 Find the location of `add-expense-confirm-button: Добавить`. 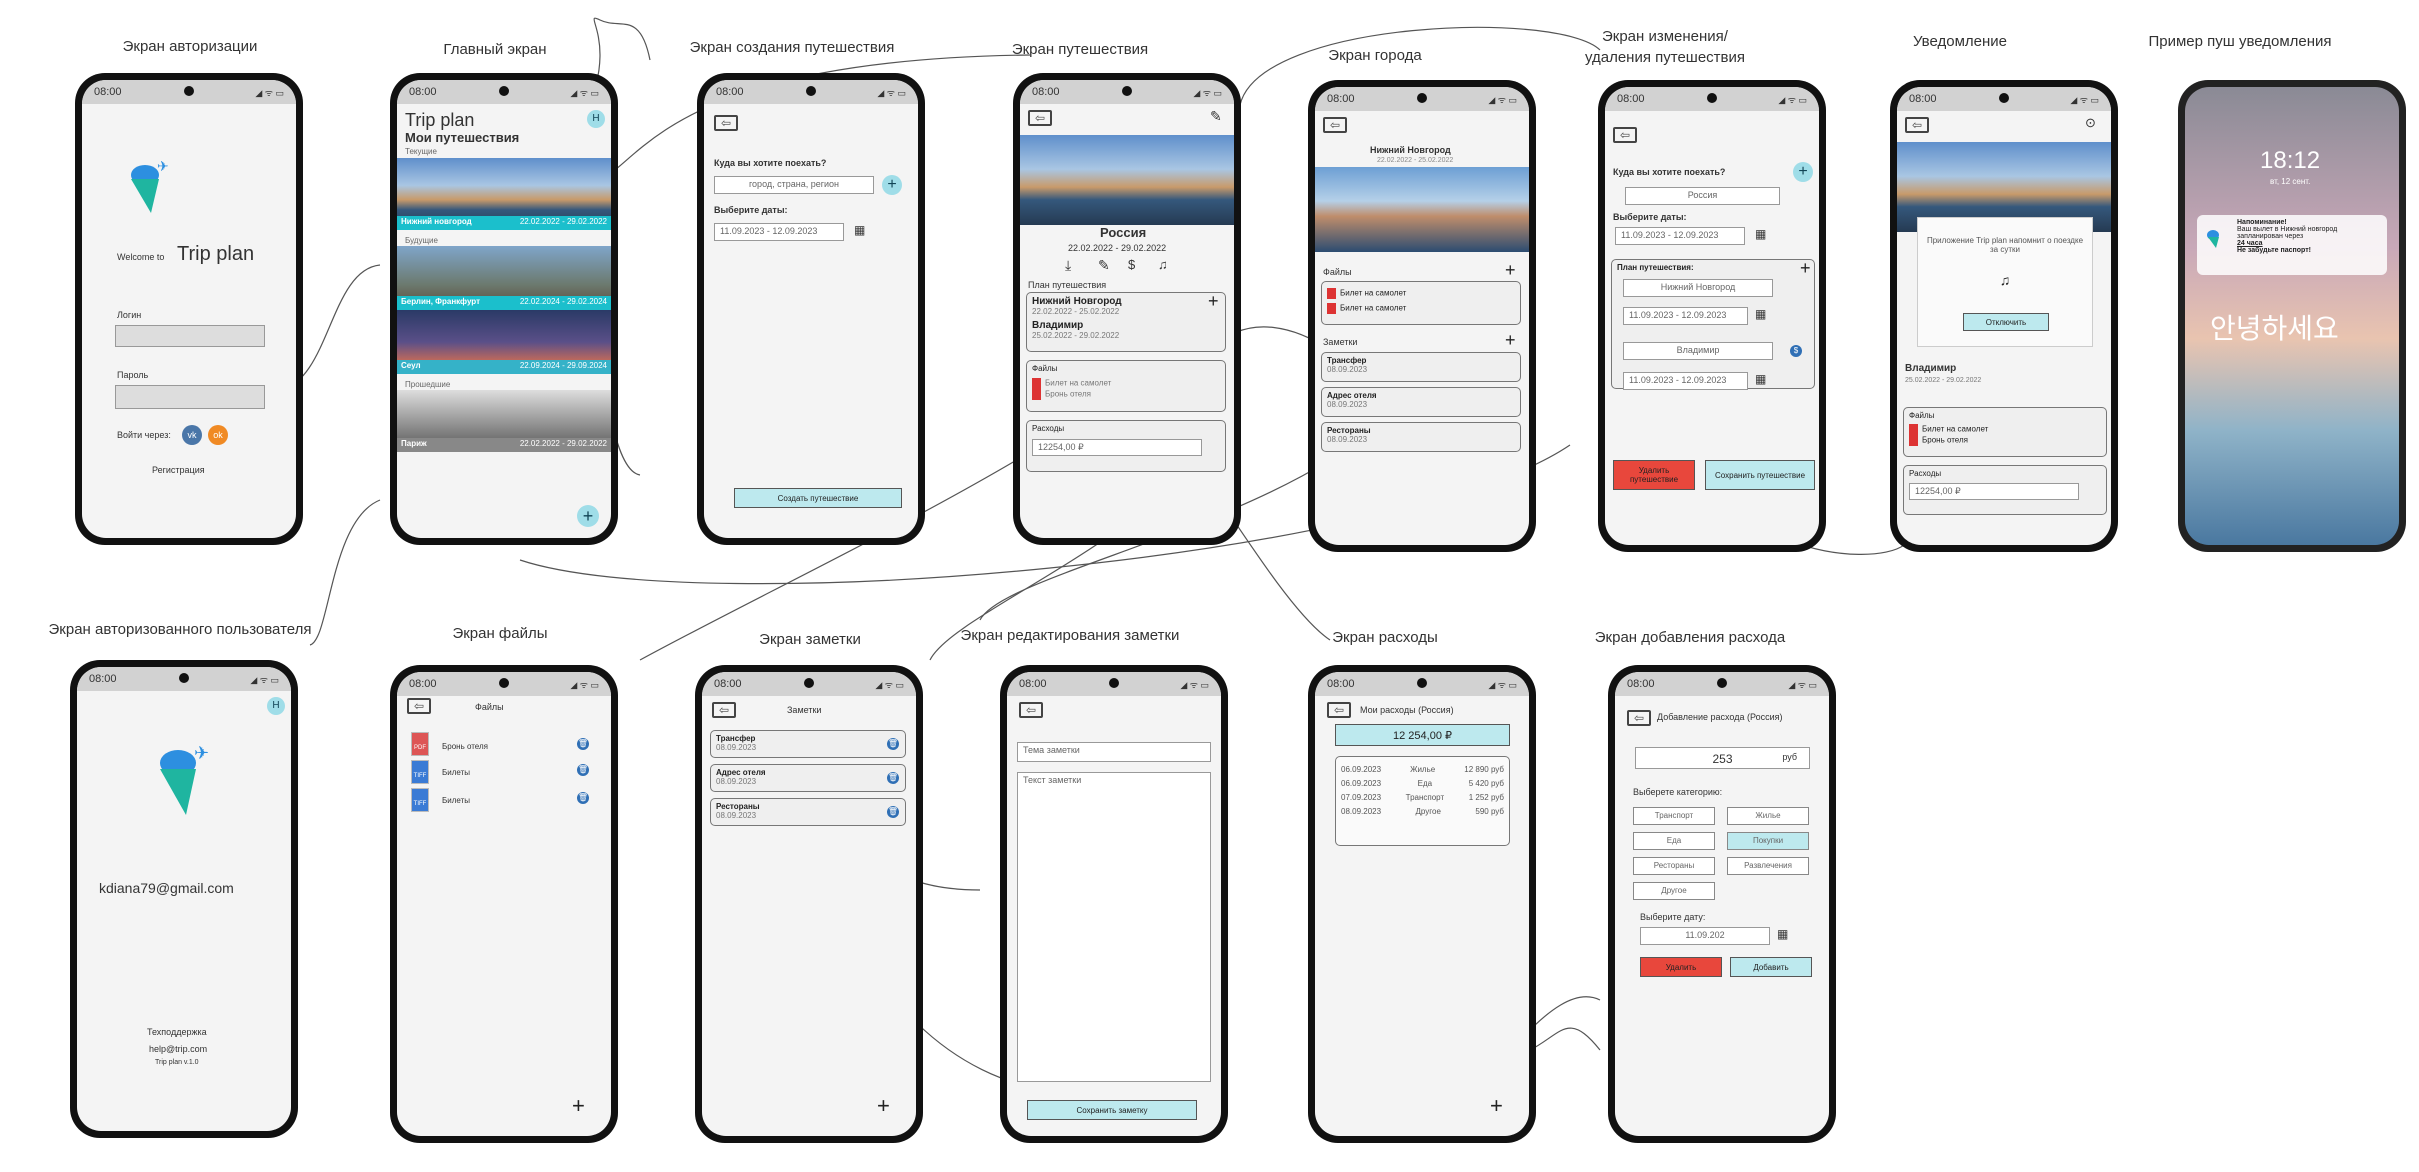

add-expense-confirm-button: Добавить is located at coordinates (1771, 967).